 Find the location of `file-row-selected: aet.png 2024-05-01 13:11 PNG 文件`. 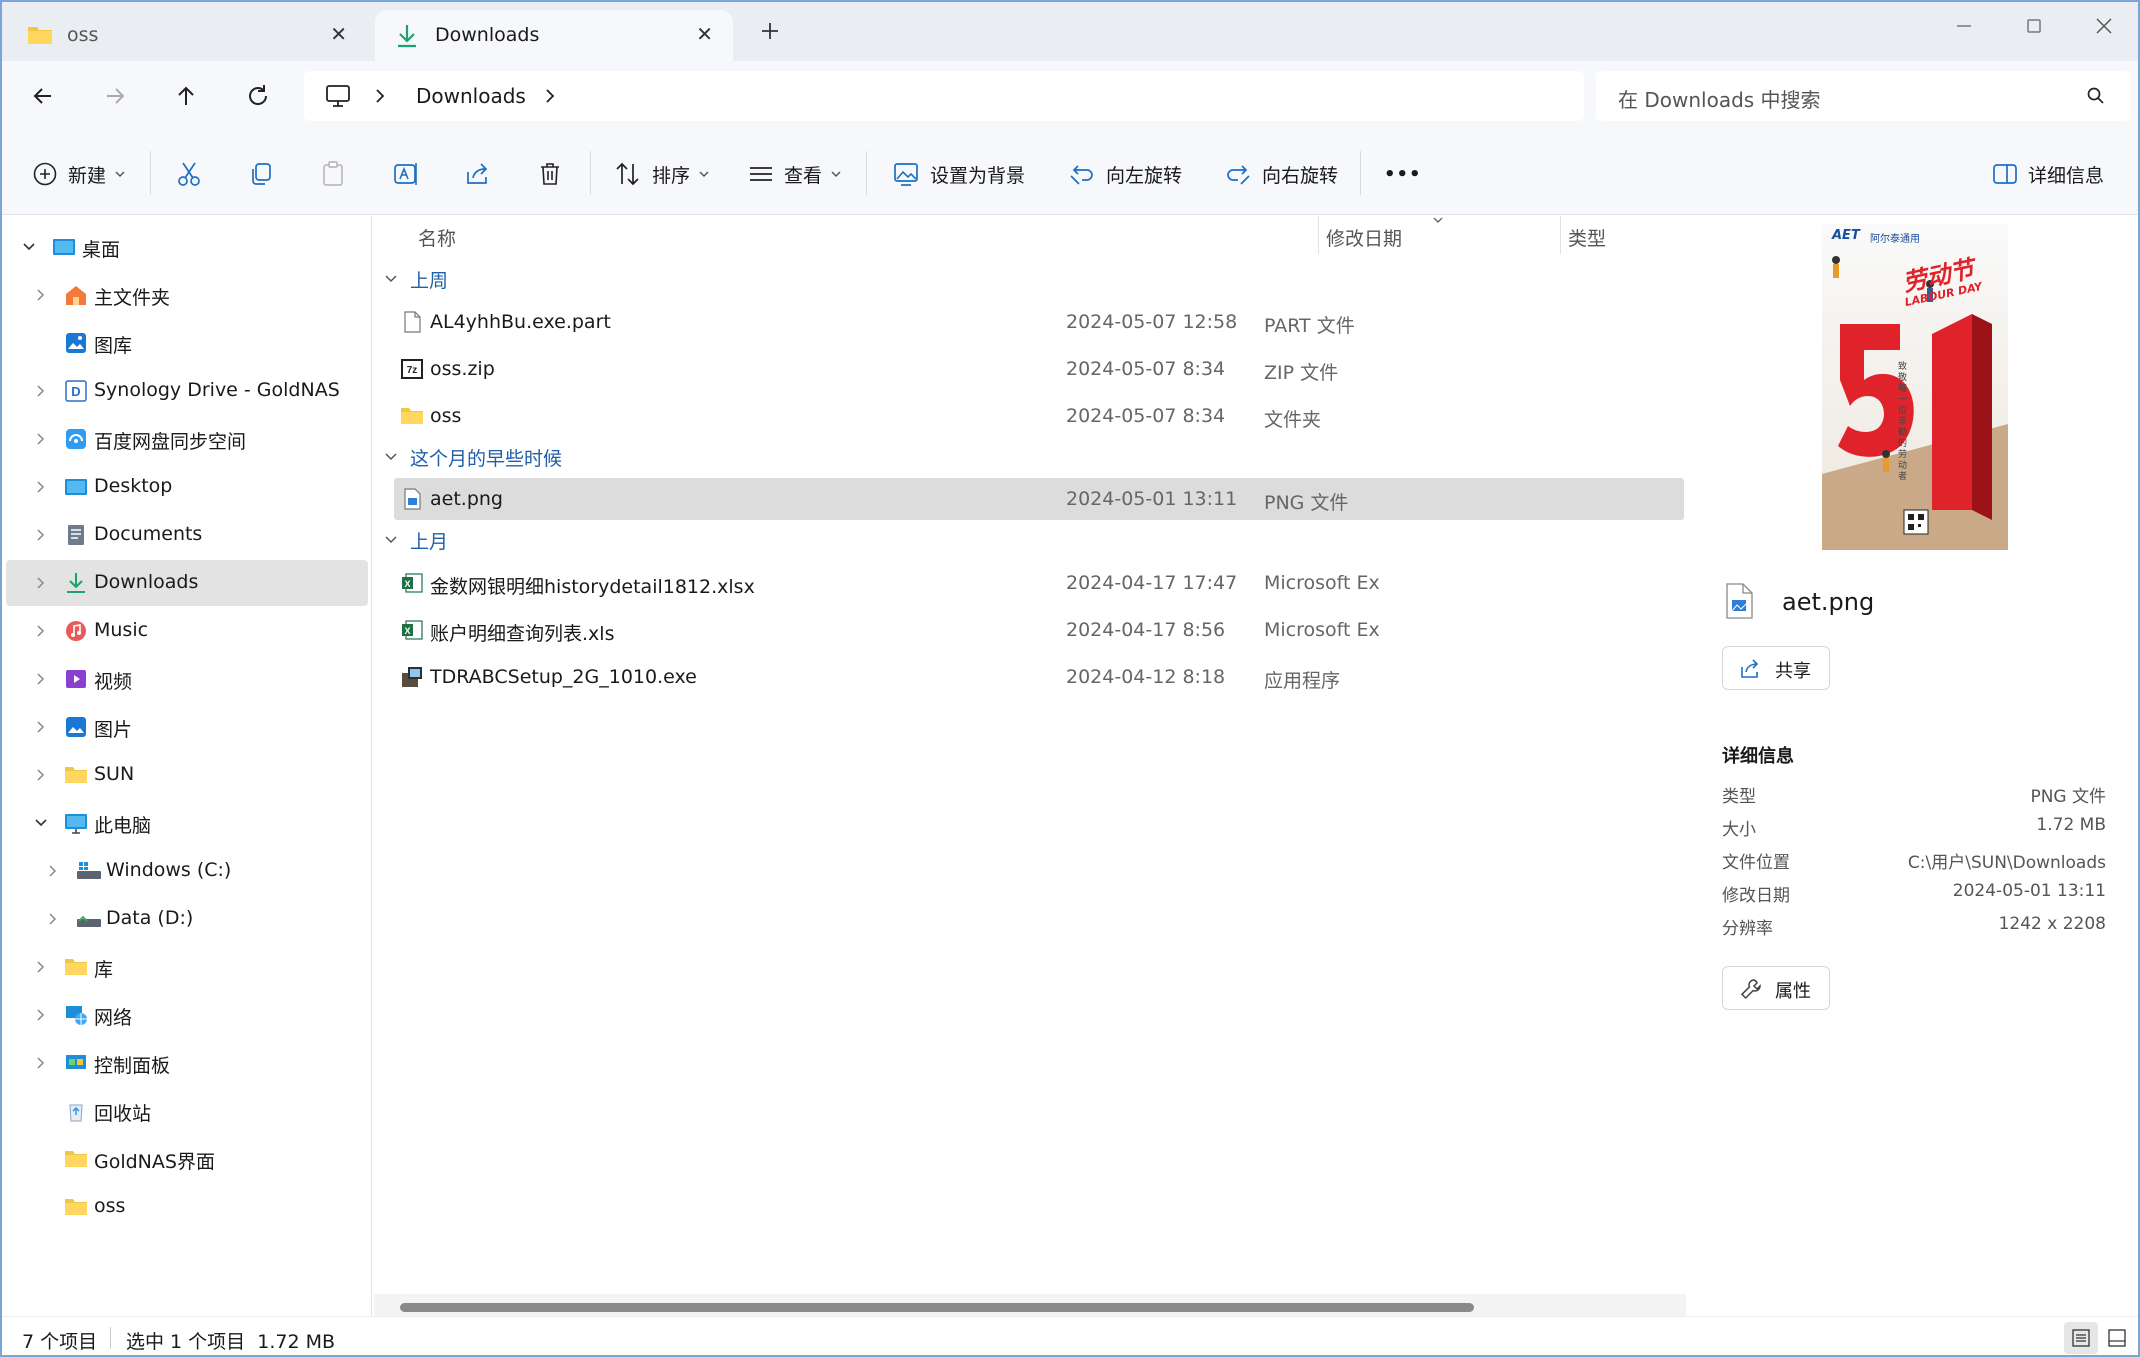

file-row-selected: aet.png 2024-05-01 13:11 PNG 文件 is located at coordinates (1039, 499).